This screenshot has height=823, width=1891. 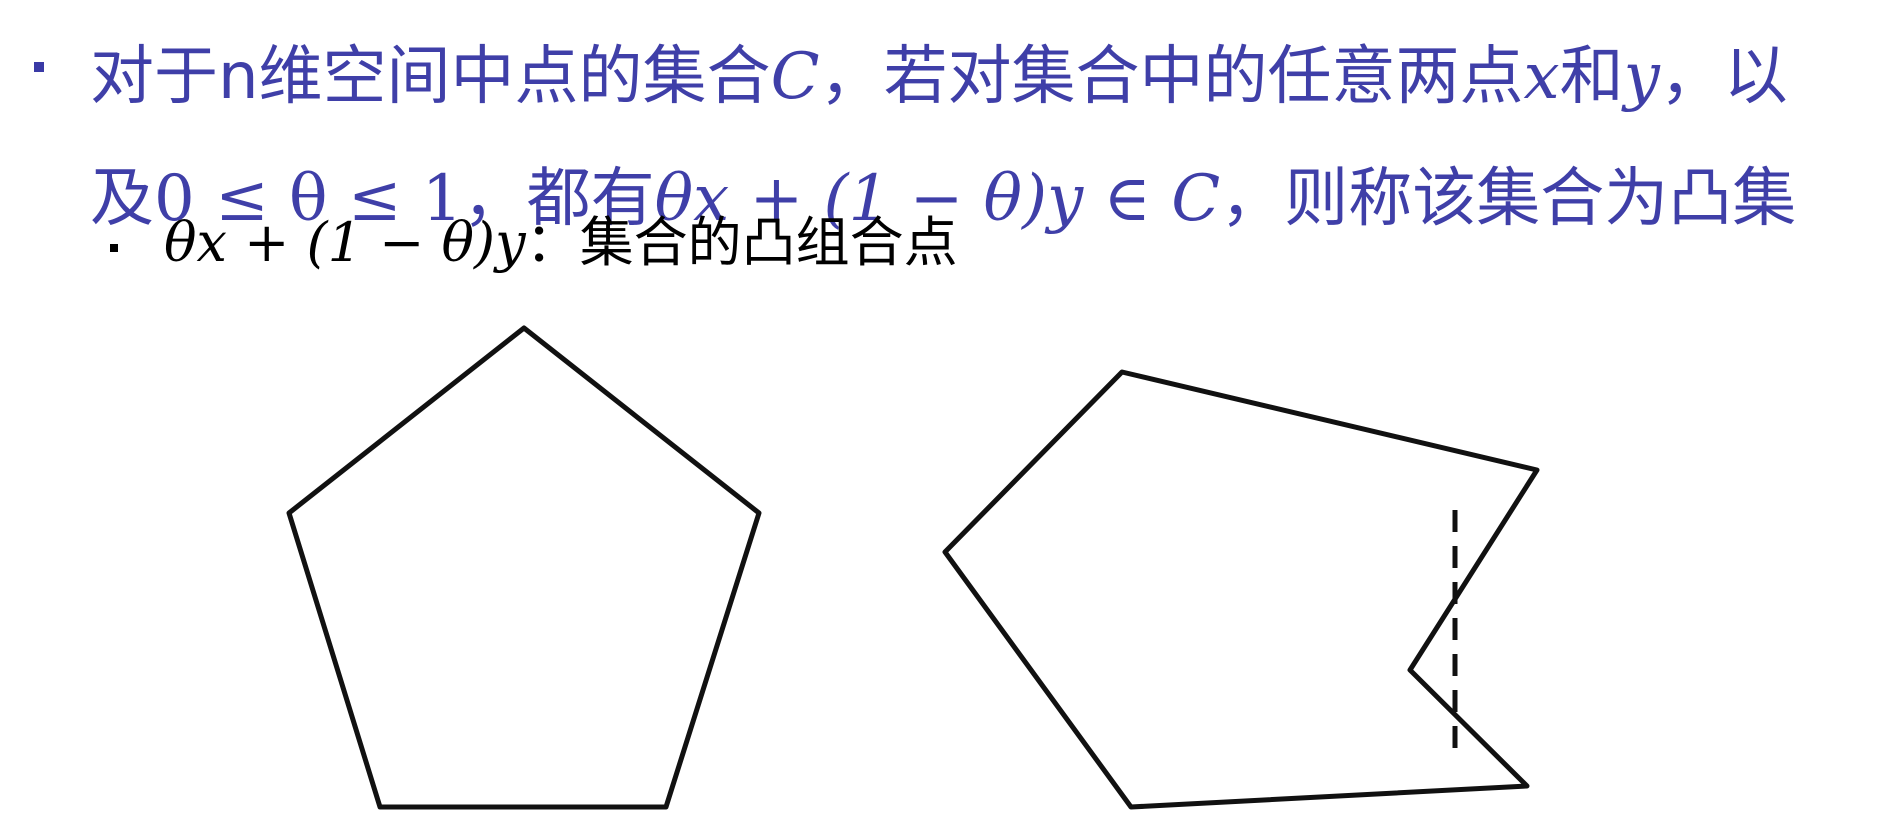 I want to click on line2-prefix: 及, so click(x=122, y=199).